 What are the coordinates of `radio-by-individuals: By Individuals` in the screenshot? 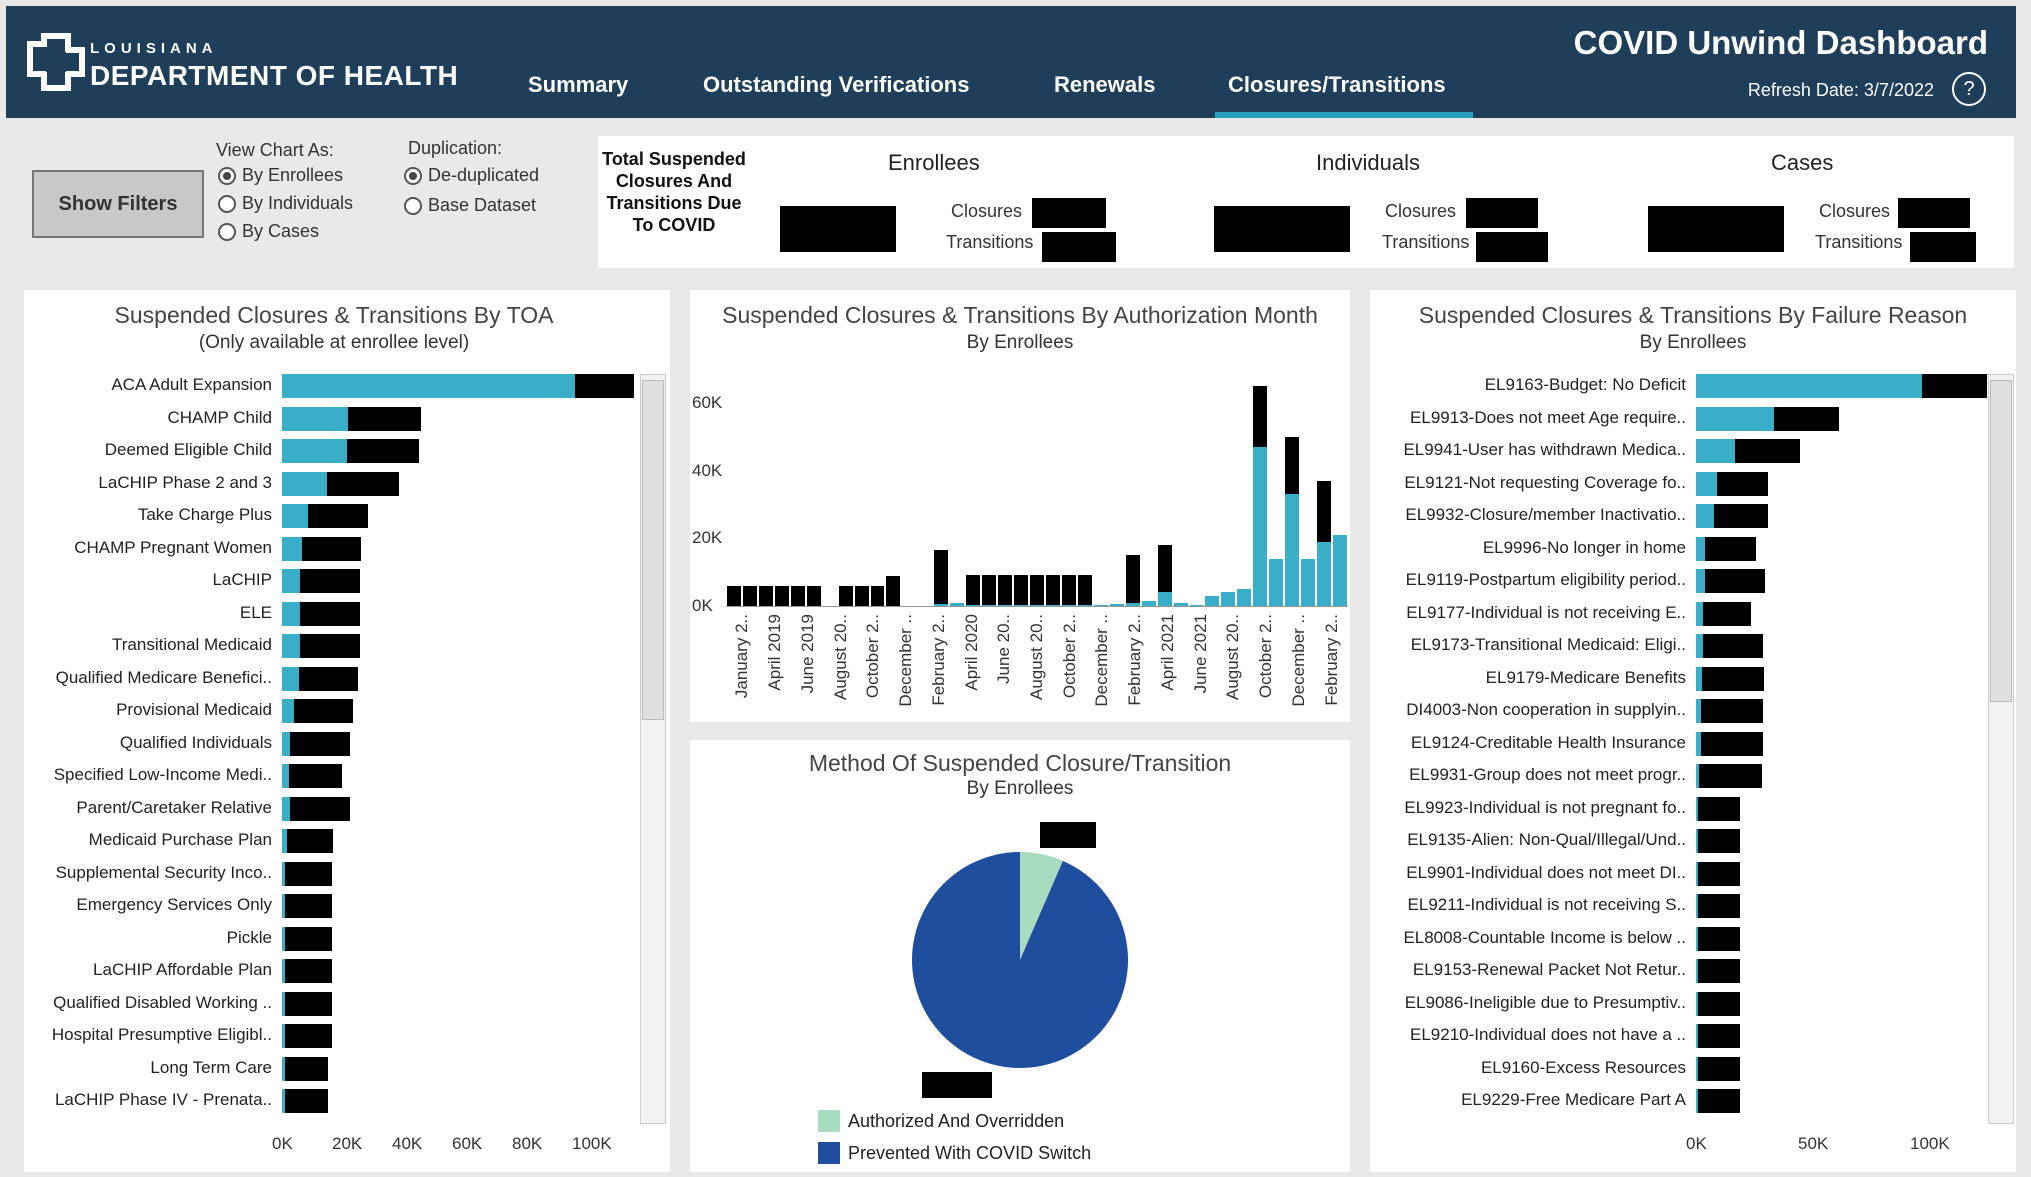 It's located at (285, 203).